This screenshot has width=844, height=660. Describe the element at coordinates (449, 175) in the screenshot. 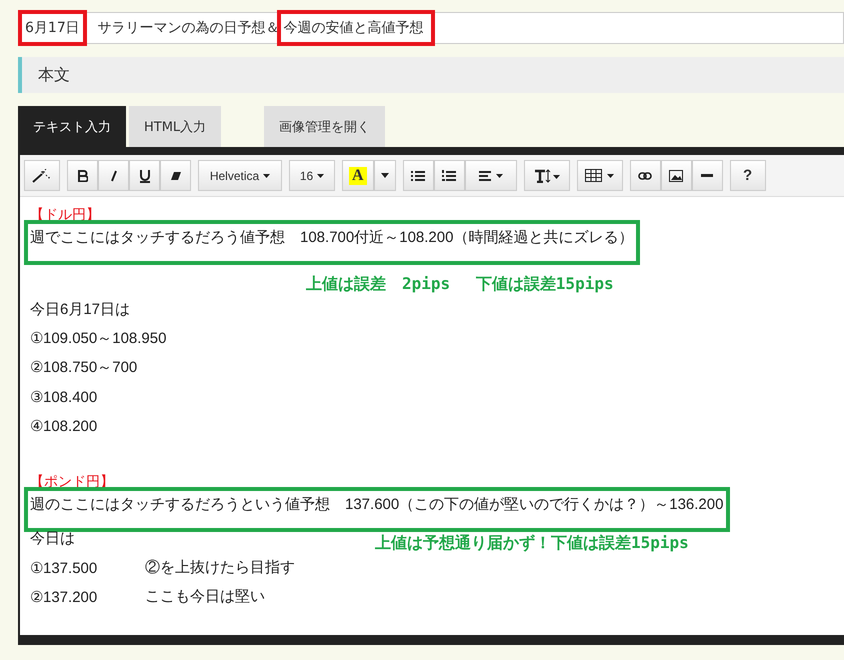

I see `numbered-list-icon` at that location.